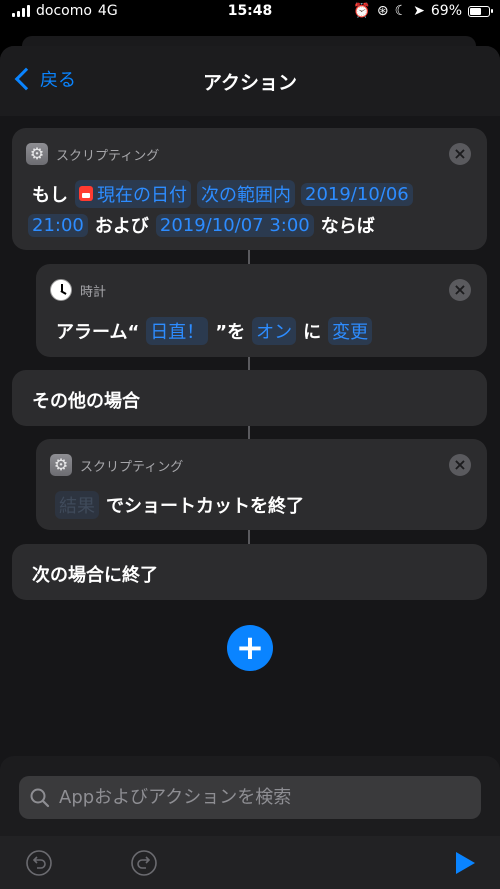 Image resolution: width=500 pixels, height=889 pixels. I want to click on exit-action-header: ⚙ スクリプティング, so click(116, 465).